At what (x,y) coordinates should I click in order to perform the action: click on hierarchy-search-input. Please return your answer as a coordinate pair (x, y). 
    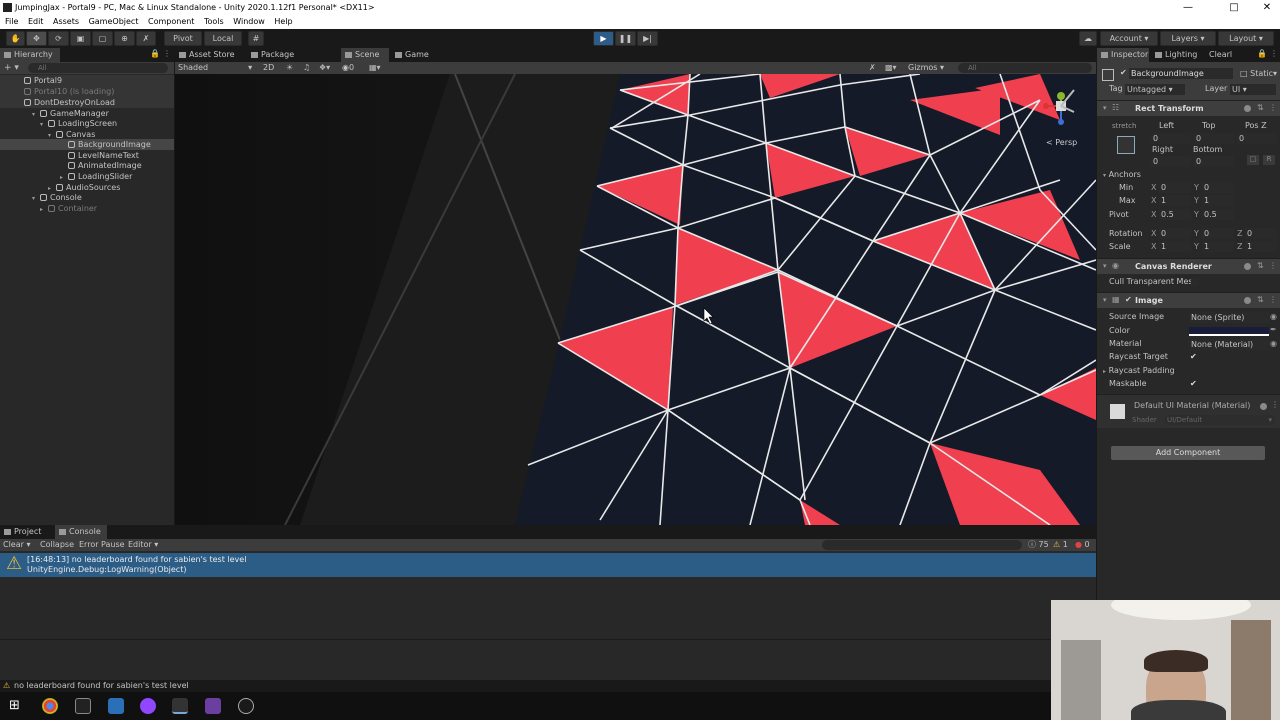
    Looking at the image, I should click on (98, 68).